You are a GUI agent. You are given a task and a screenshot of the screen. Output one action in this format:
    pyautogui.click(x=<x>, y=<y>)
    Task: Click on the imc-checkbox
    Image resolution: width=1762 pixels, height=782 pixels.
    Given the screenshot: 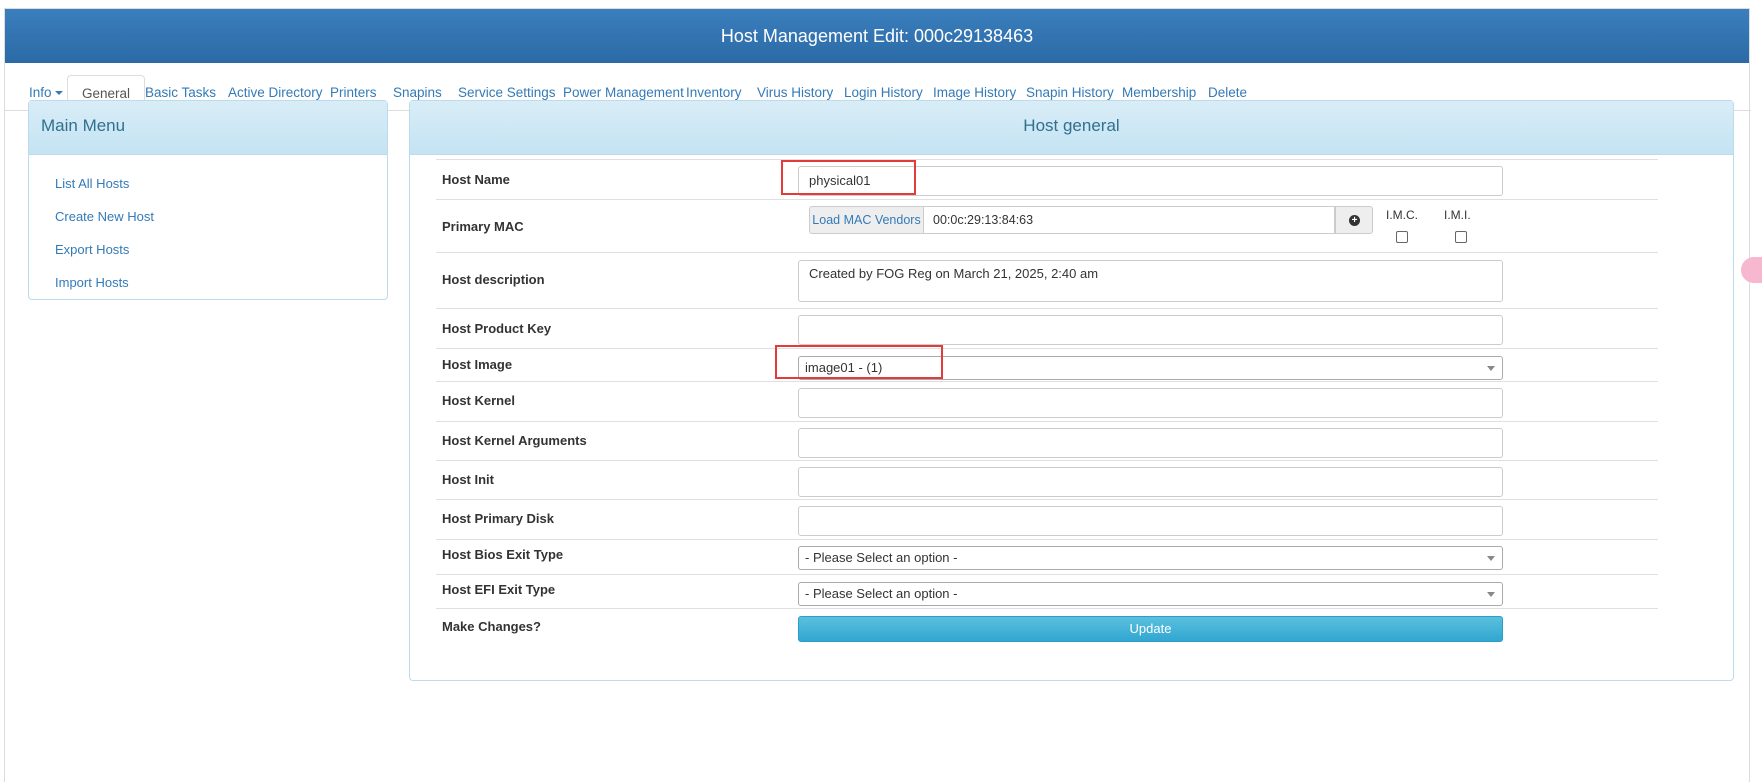 What is the action you would take?
    pyautogui.click(x=1402, y=237)
    